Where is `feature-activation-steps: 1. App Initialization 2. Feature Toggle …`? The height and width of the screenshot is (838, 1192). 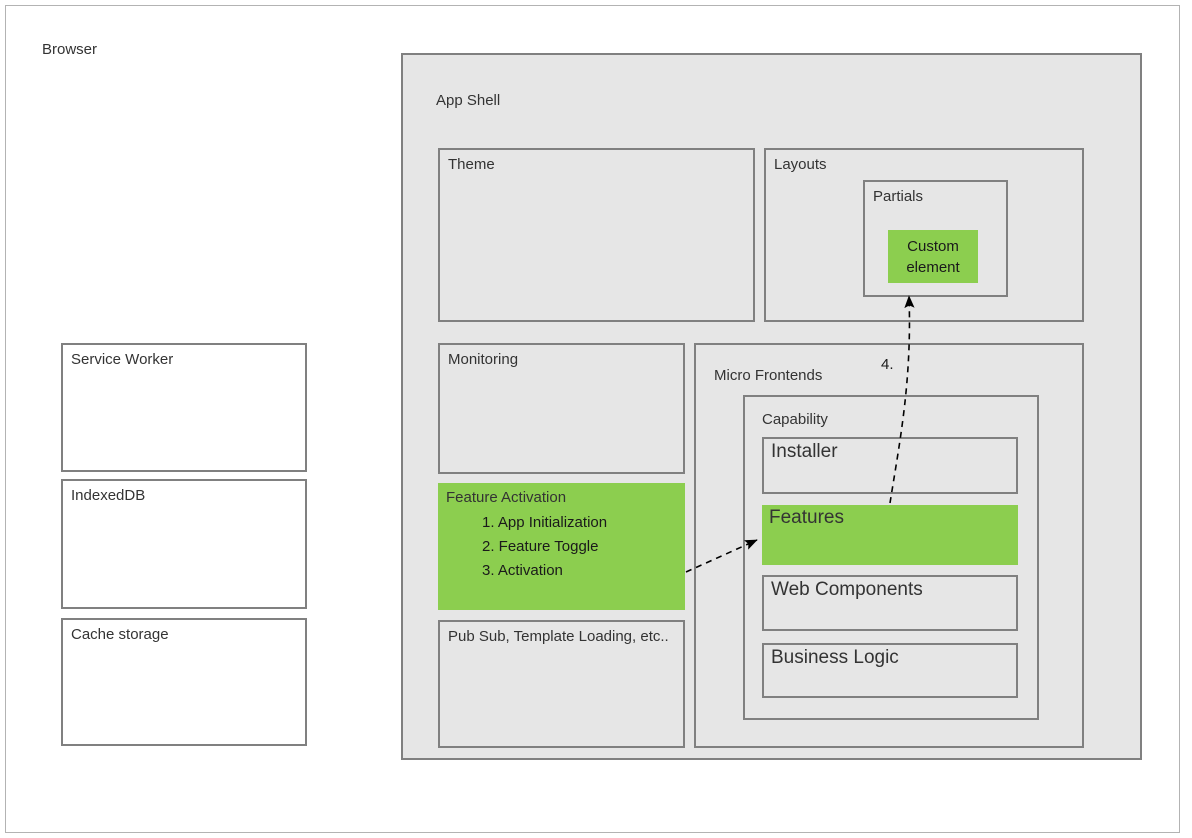 feature-activation-steps: 1. App Initialization 2. Feature Toggle … is located at coordinates (544, 547).